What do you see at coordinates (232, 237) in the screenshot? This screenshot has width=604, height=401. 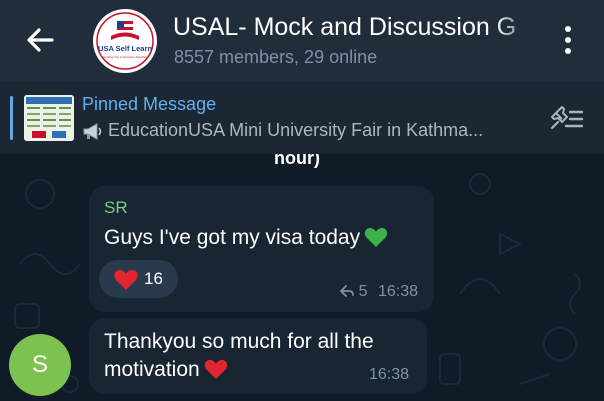 I see `message-text-content: Guys I've got my visa today` at bounding box center [232, 237].